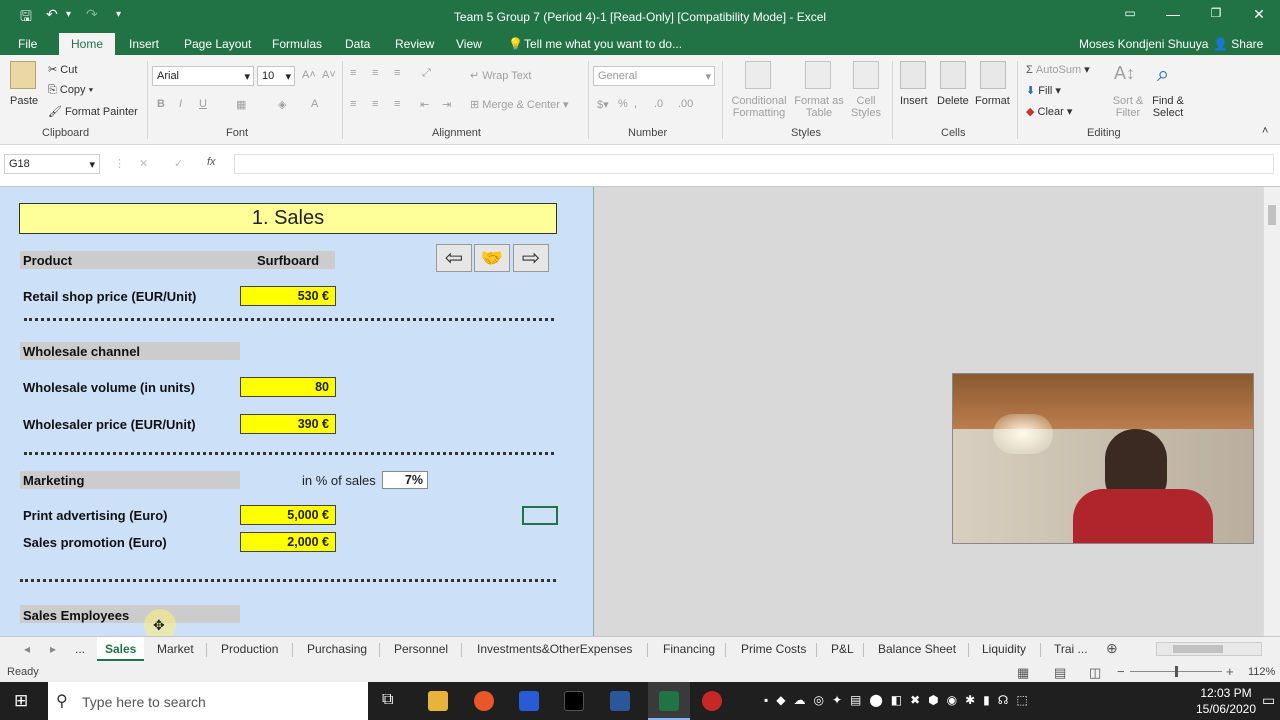  I want to click on insert-function-icon: fx, so click(211, 162).